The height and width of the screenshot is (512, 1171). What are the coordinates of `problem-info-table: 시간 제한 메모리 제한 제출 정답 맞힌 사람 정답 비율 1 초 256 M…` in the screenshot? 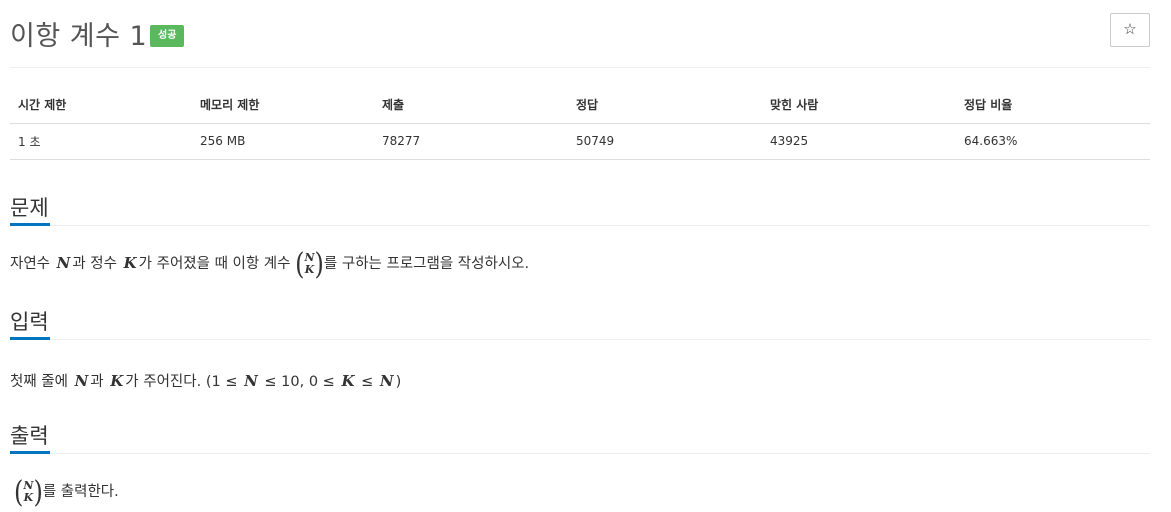 It's located at (580, 123).